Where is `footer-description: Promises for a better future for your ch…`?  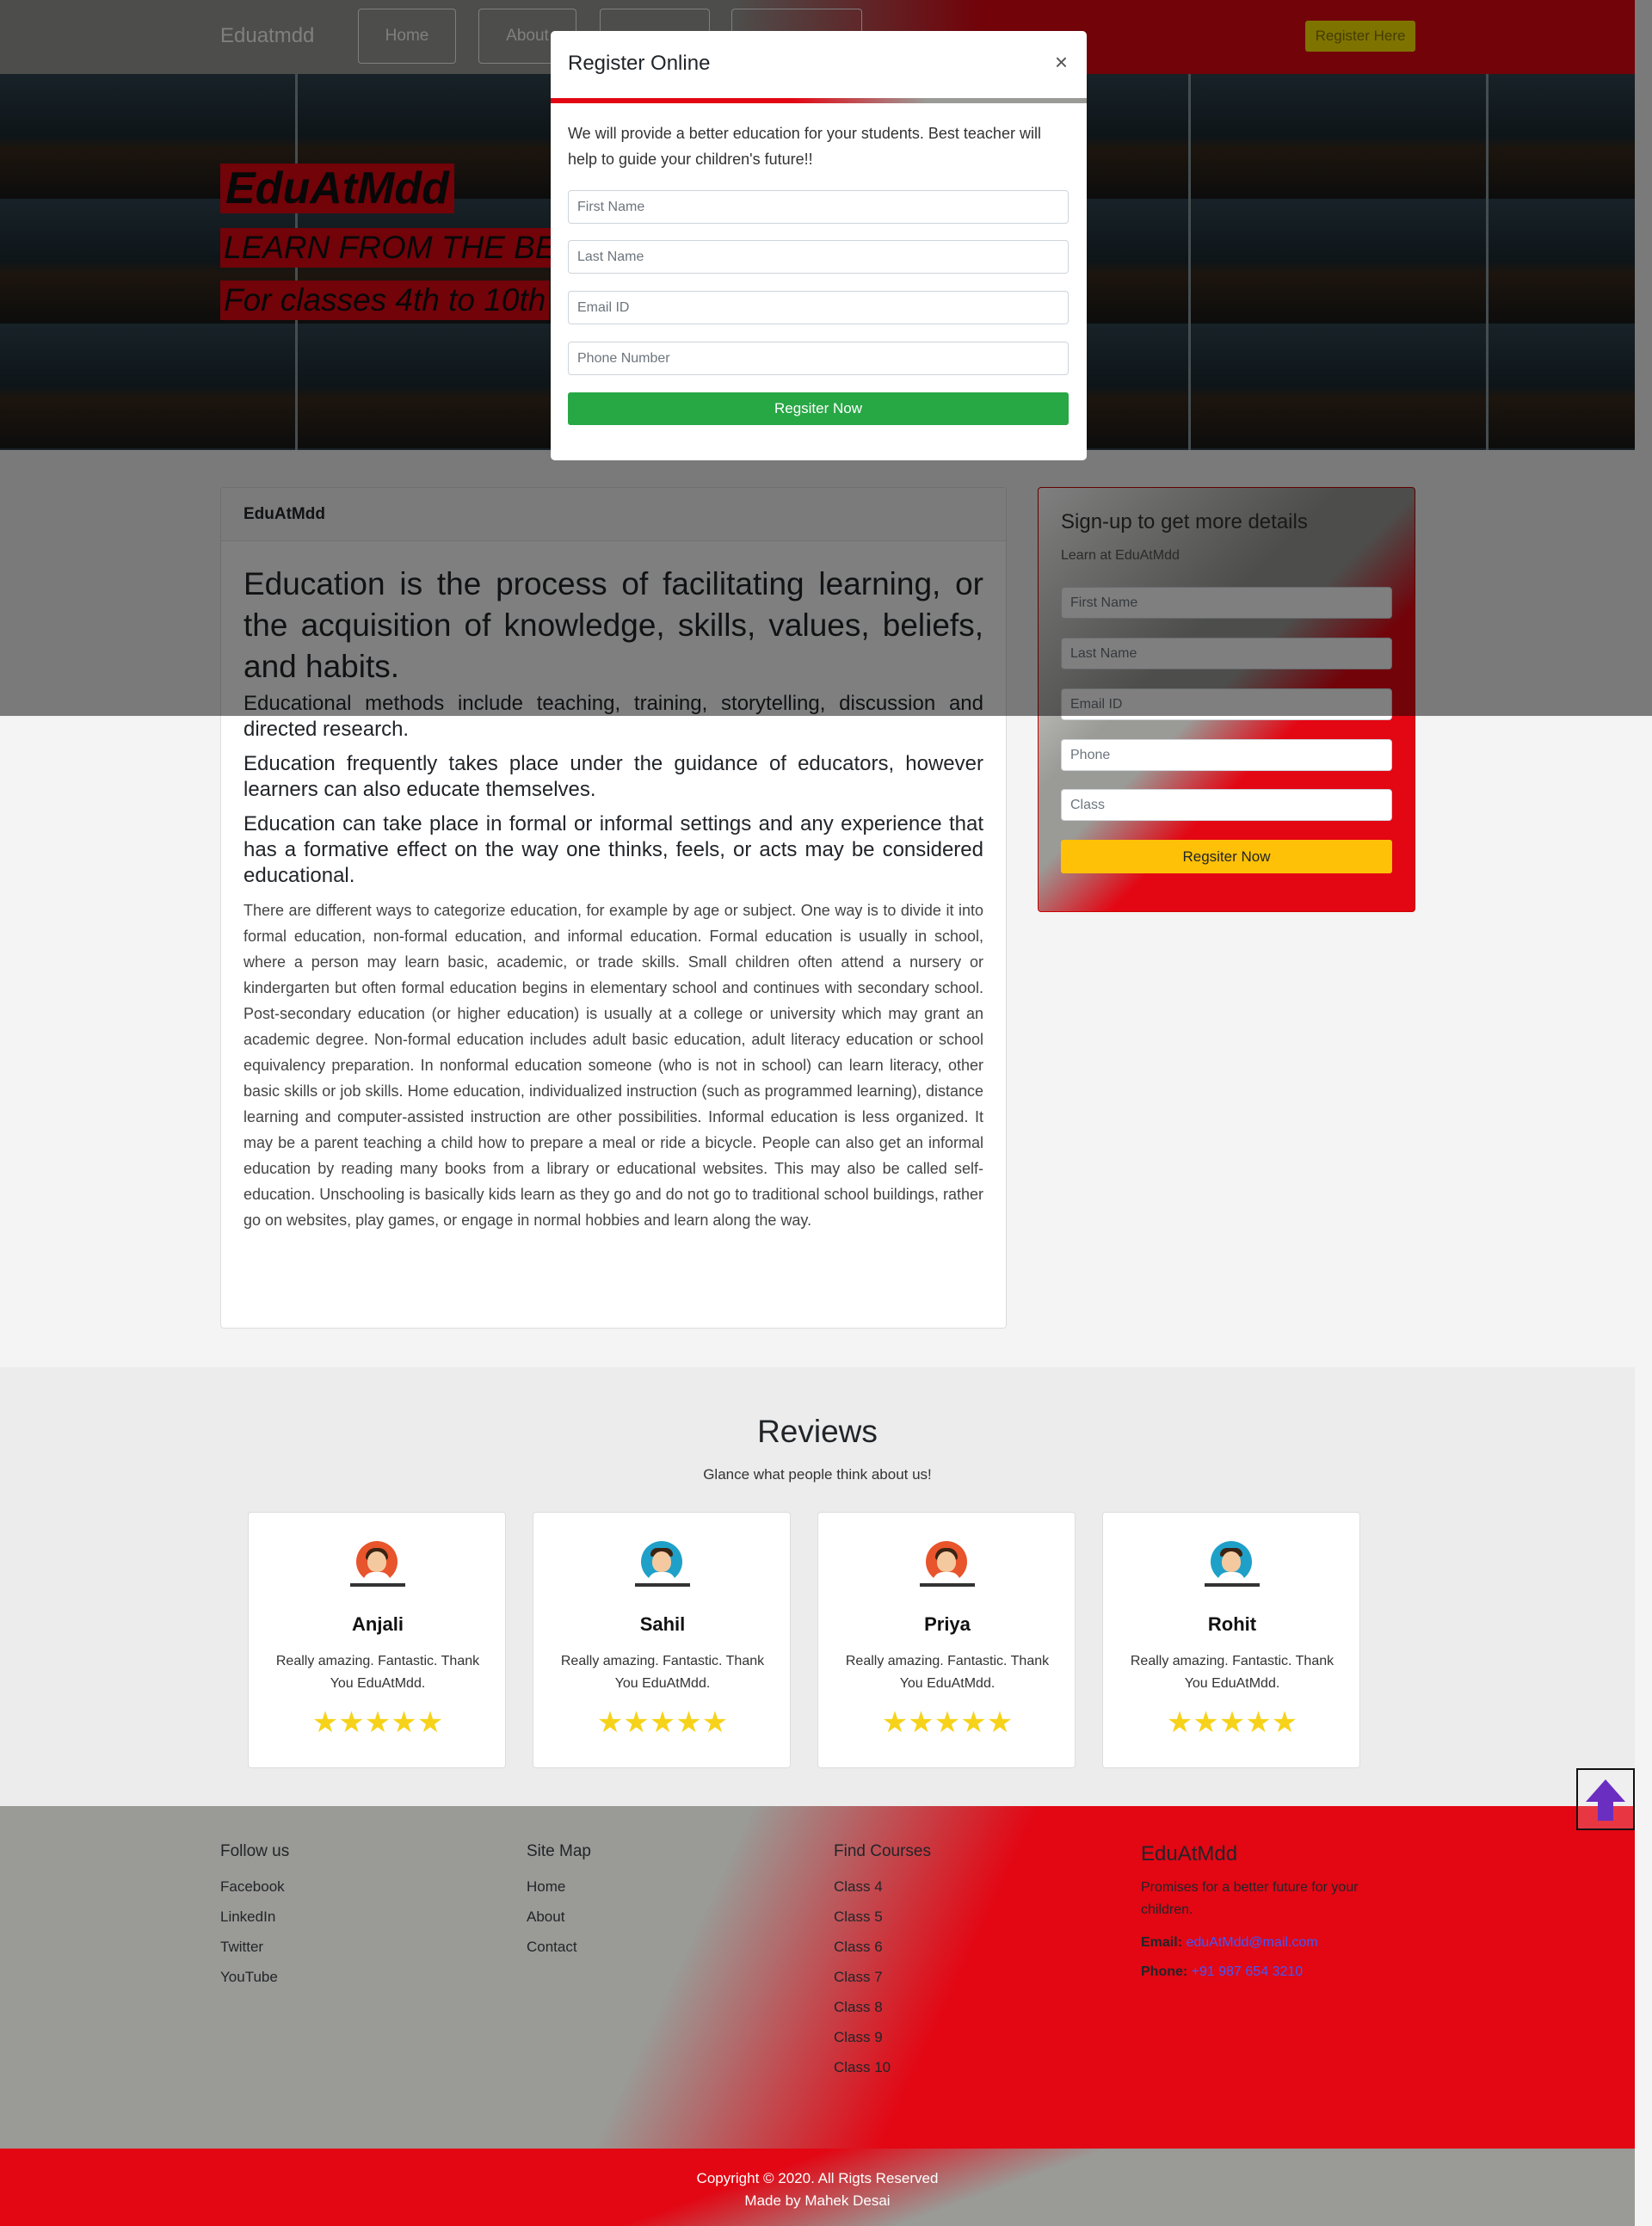
footer-description: Promises for a better future for your ch… is located at coordinates (1250, 1898).